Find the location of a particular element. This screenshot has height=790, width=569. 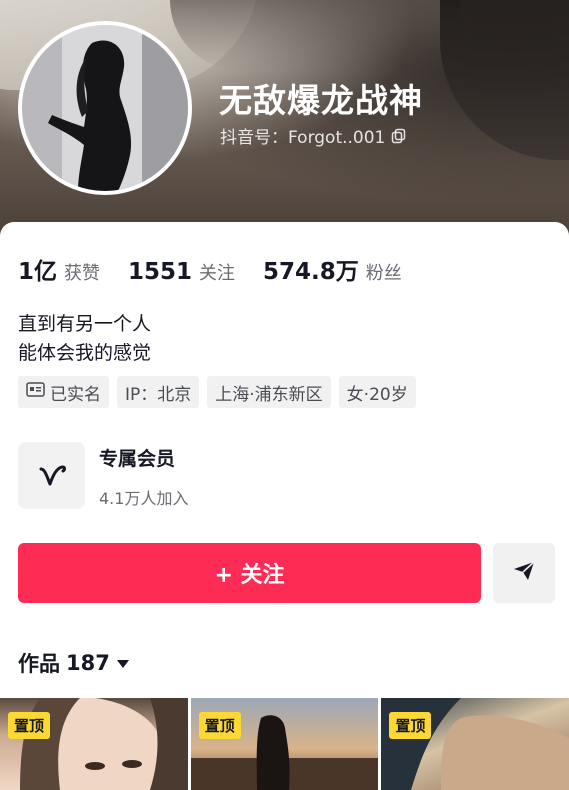

share-button is located at coordinates (524, 573).